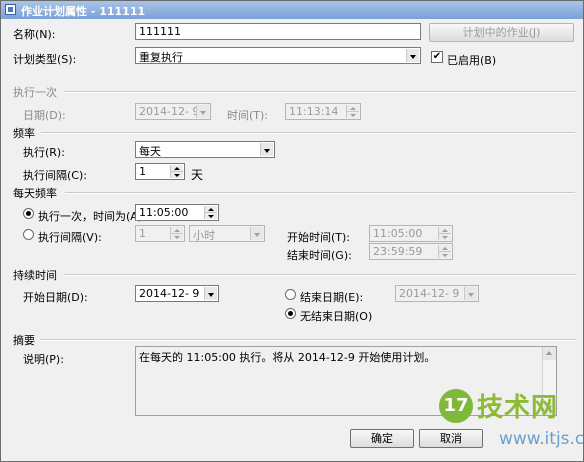  I want to click on no-end-date-radio, so click(290, 313).